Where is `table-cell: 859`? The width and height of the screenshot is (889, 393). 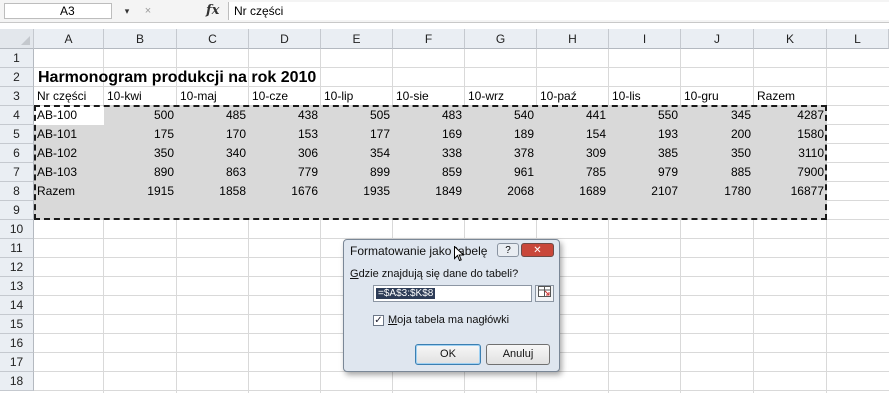 table-cell: 859 is located at coordinates (429, 172).